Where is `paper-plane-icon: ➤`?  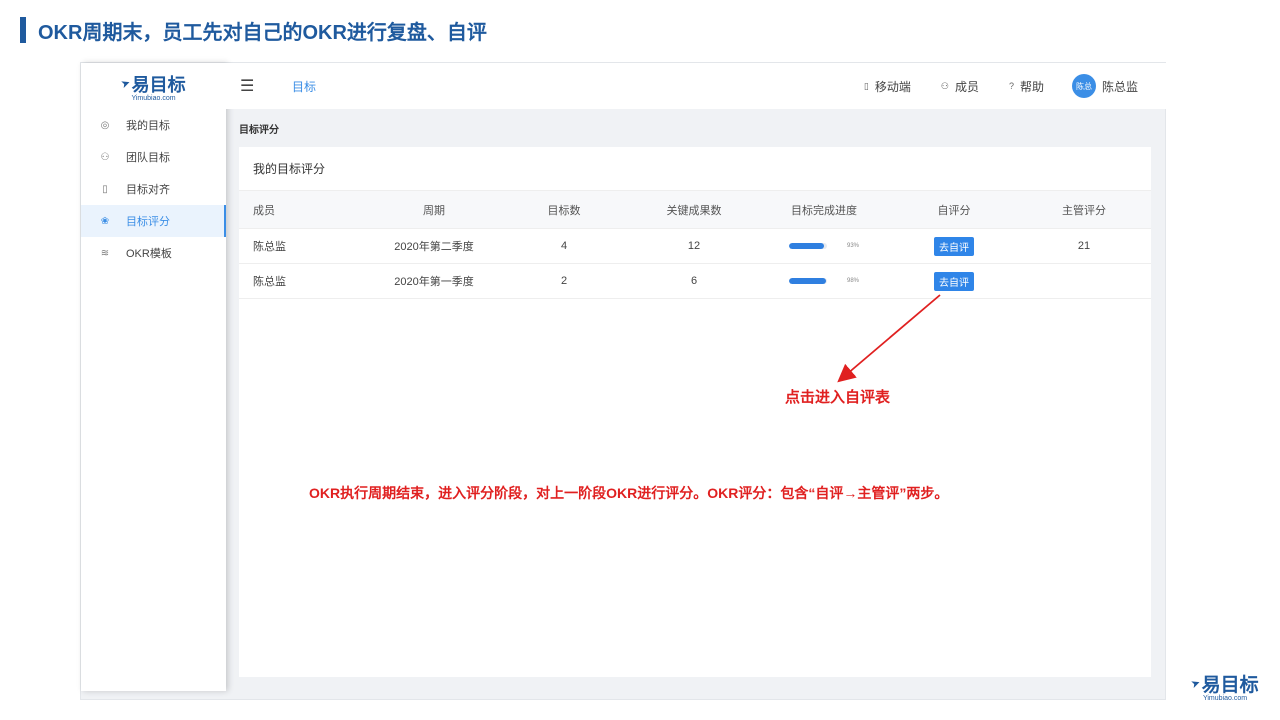 paper-plane-icon: ➤ is located at coordinates (1196, 684).